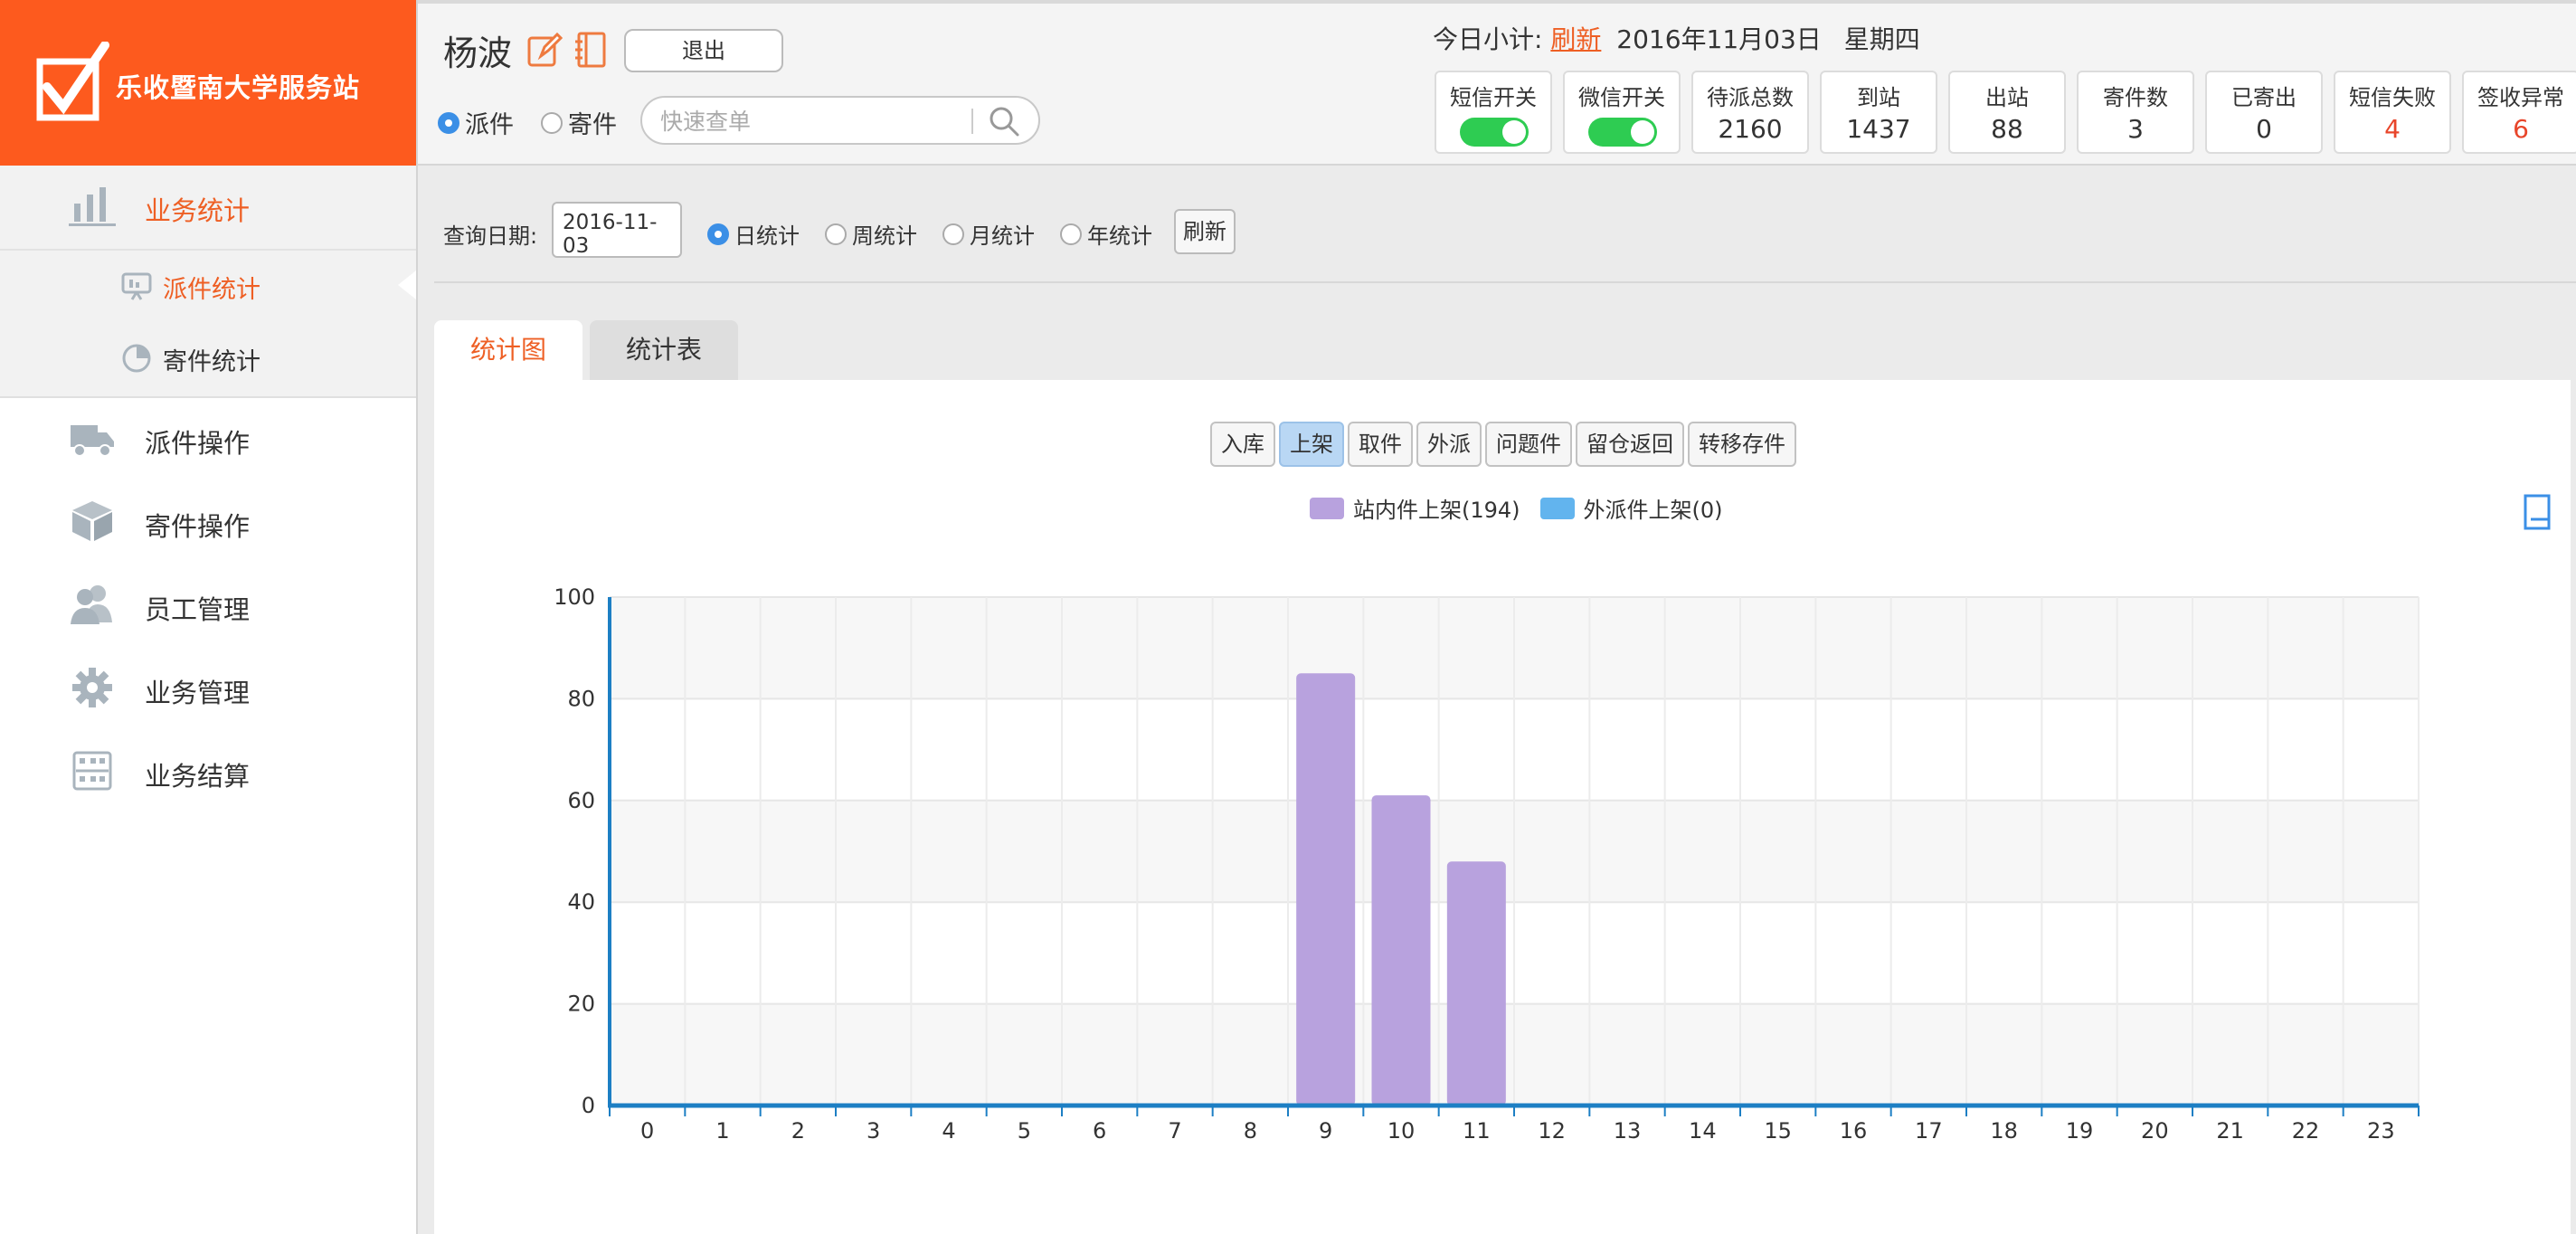 This screenshot has width=2576, height=1234. What do you see at coordinates (2007, 98) in the screenshot?
I see `stat-label: 出站` at bounding box center [2007, 98].